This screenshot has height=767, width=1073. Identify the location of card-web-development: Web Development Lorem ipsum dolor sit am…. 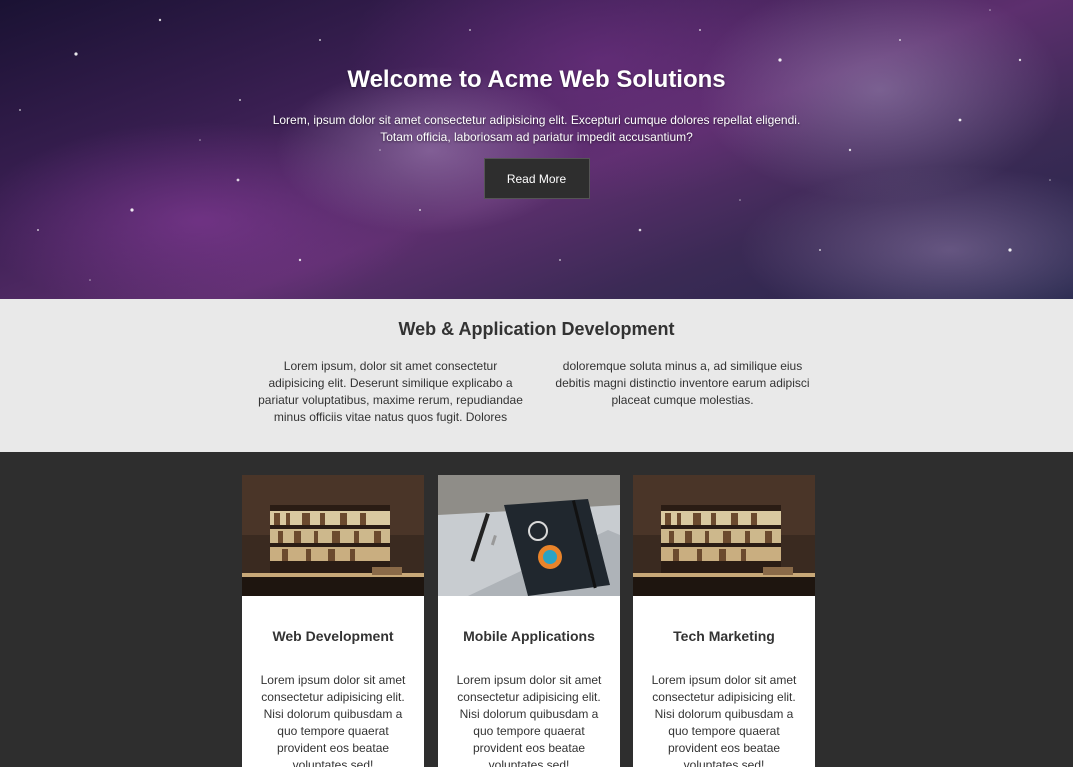
(333, 621).